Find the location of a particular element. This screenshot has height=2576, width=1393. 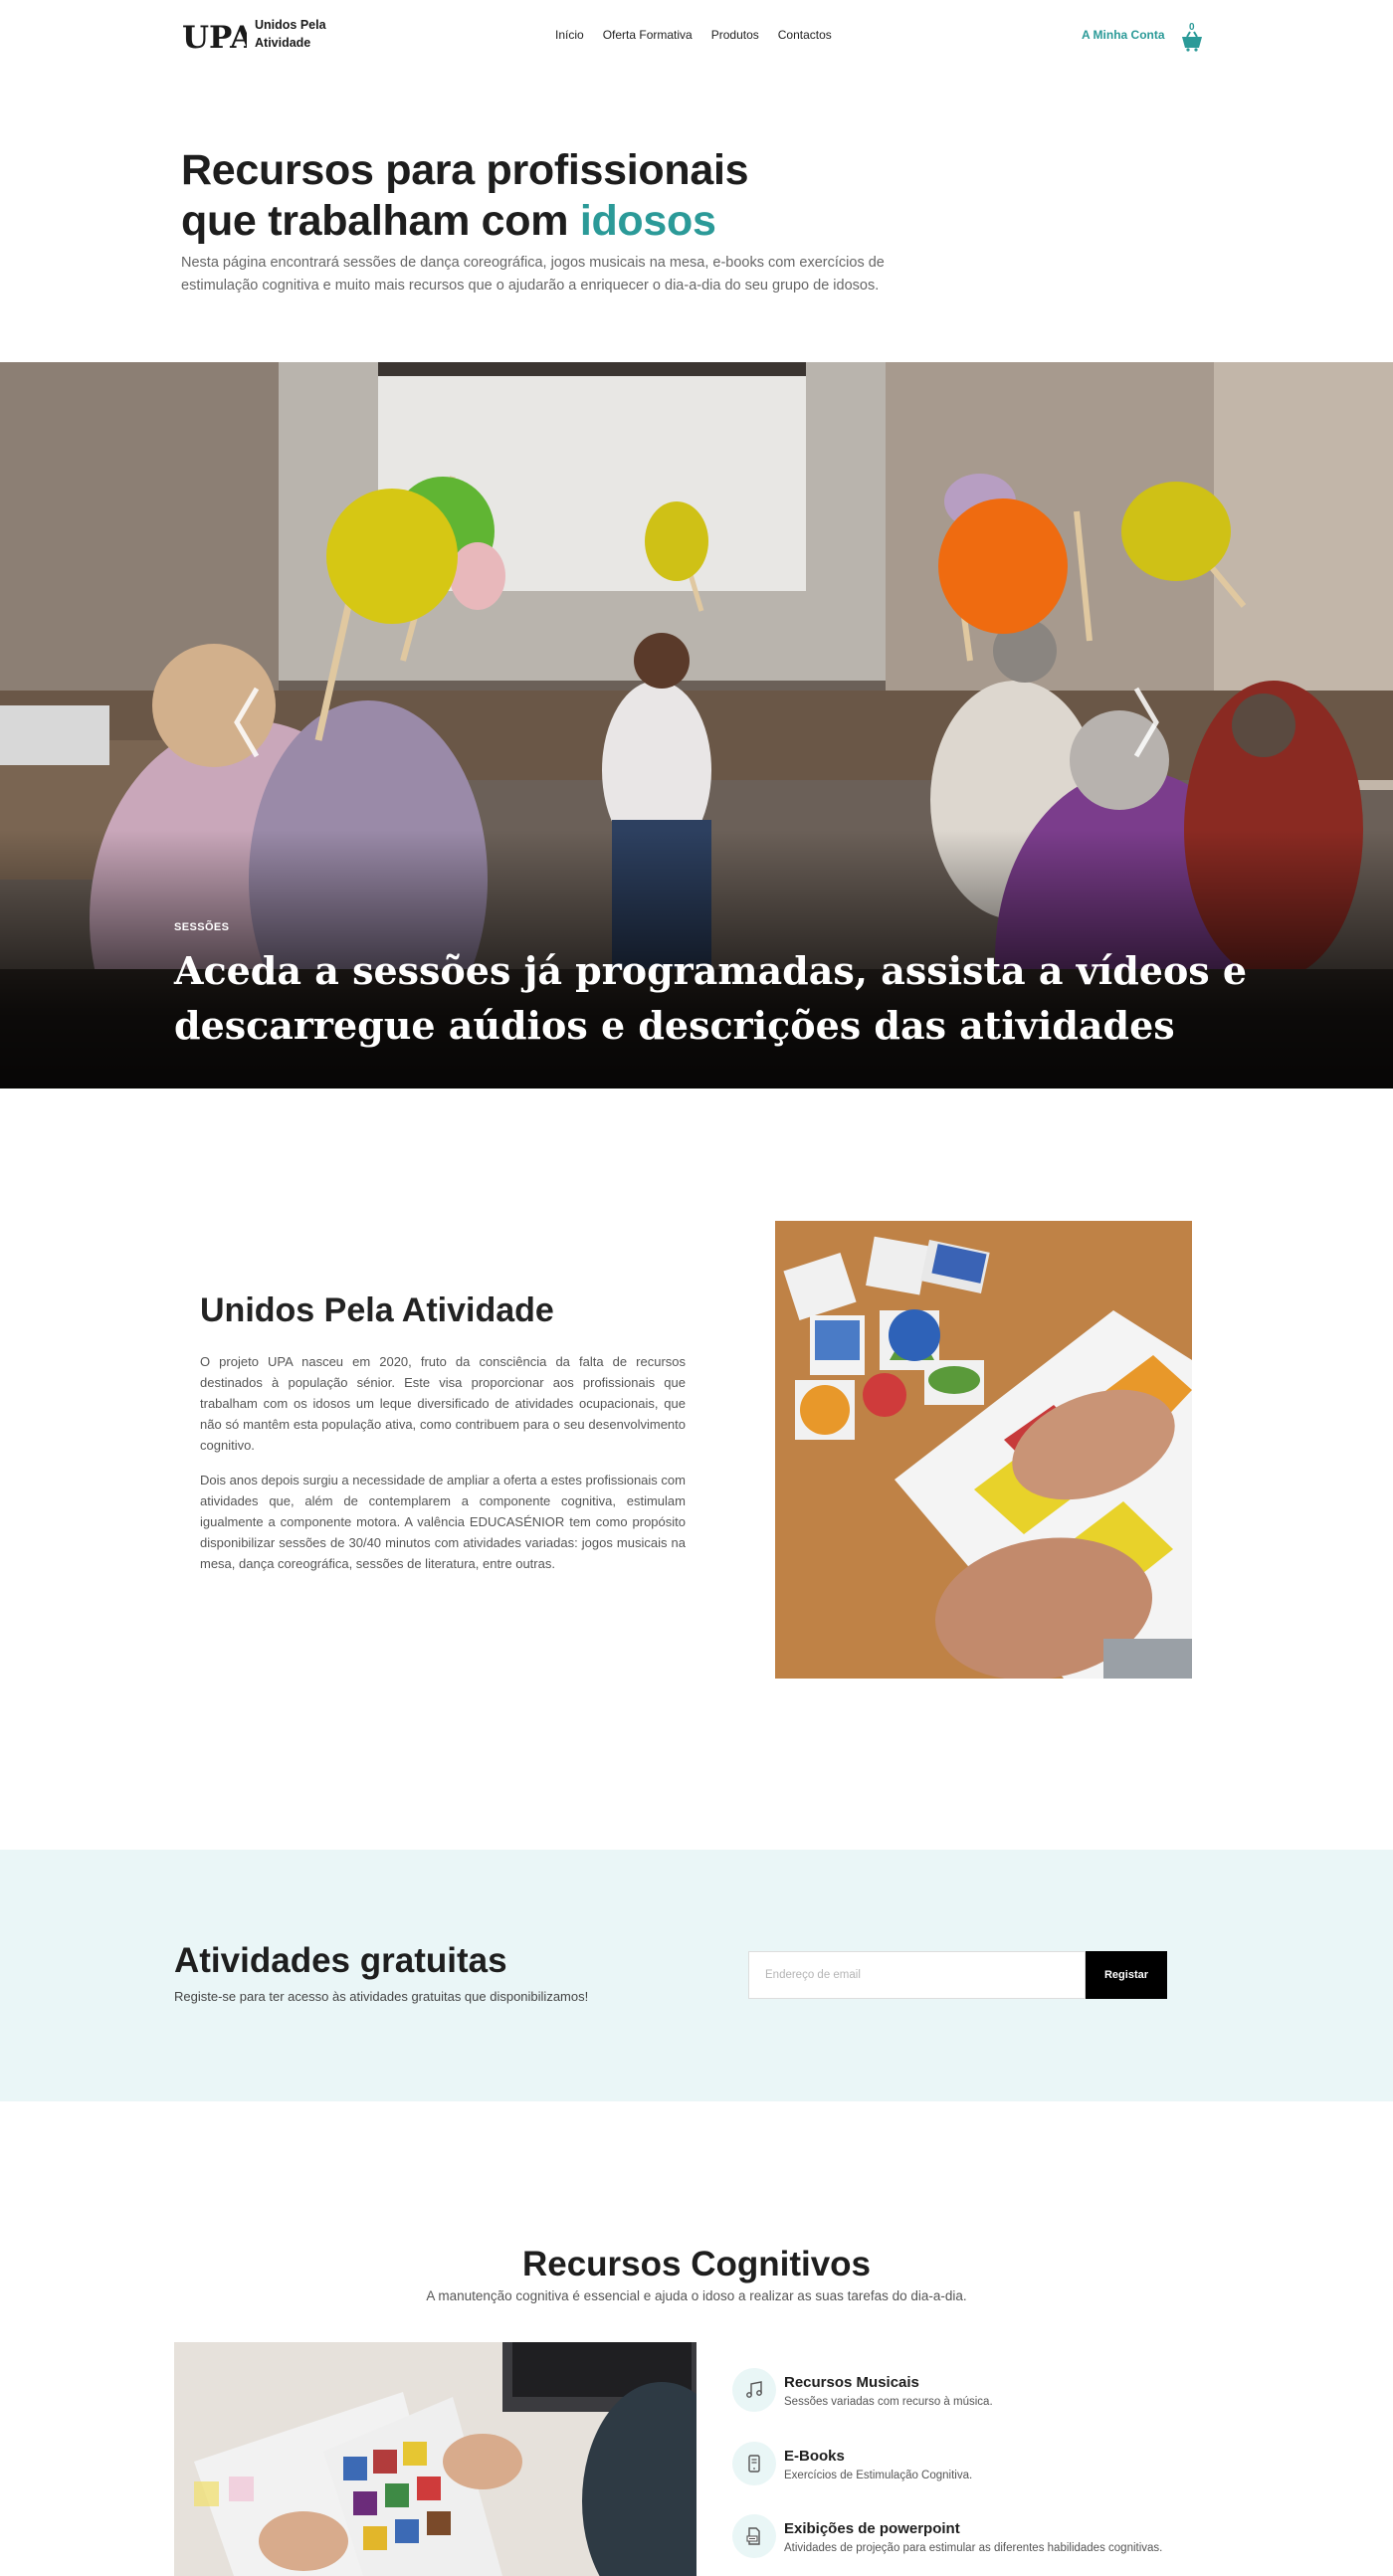

cart-button: 0 is located at coordinates (1192, 37).